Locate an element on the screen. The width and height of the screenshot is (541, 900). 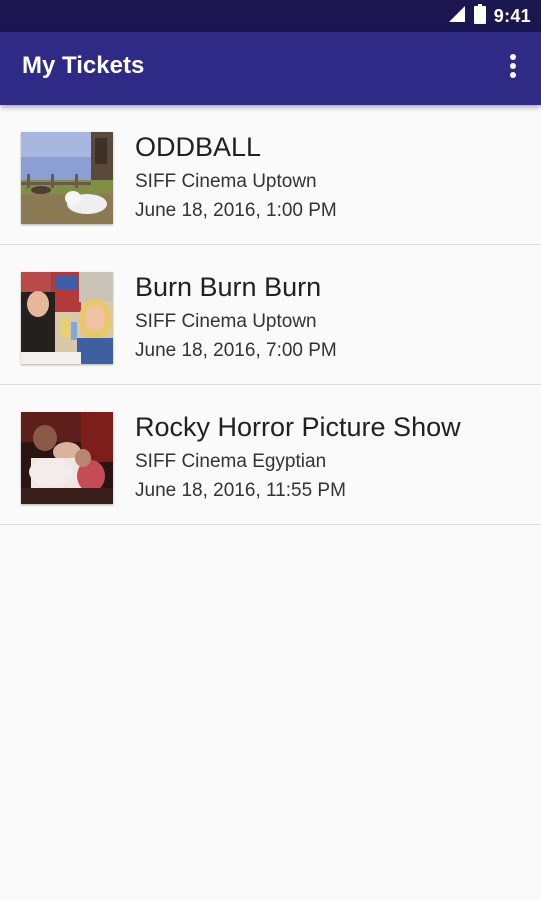
overflow-menu-button is located at coordinates (513, 68).